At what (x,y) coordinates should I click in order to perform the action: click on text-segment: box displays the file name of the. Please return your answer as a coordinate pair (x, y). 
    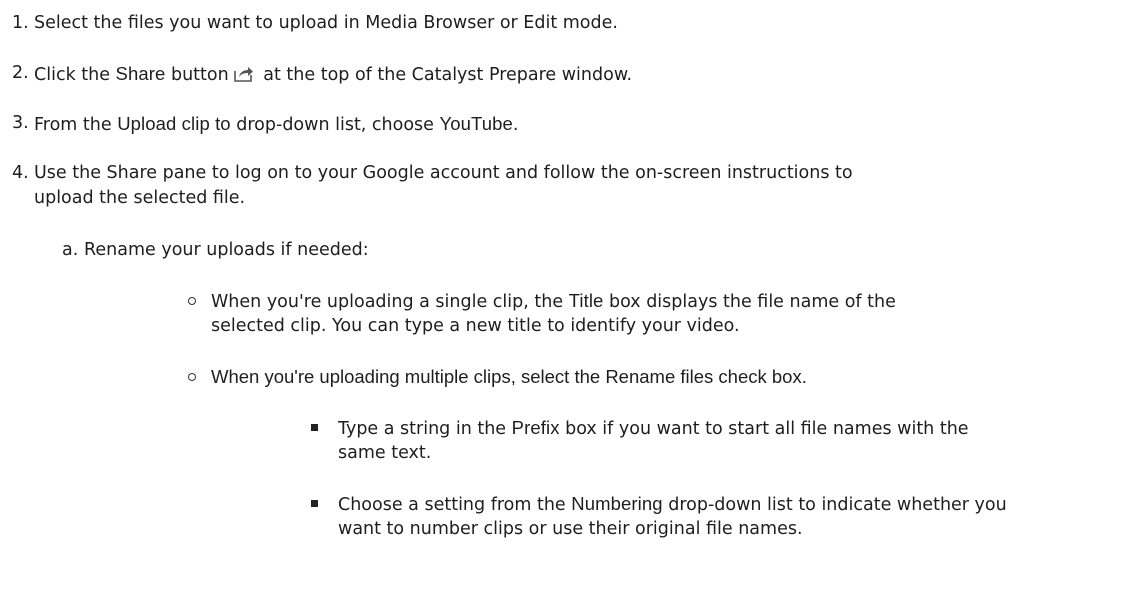
    Looking at the image, I should click on (749, 302).